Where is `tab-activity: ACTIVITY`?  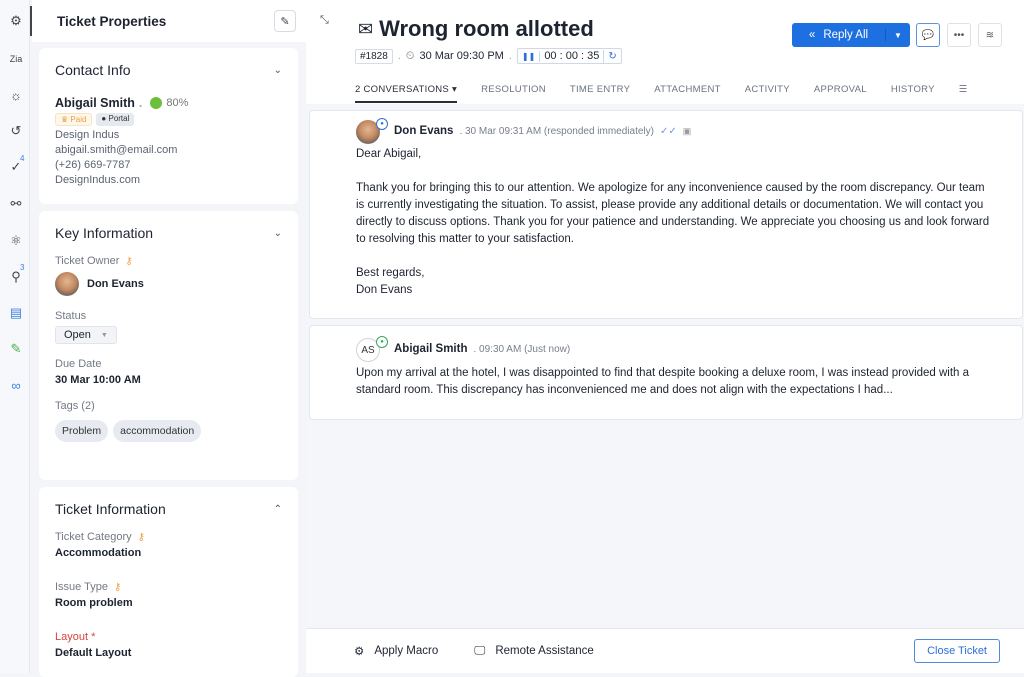
tab-activity: ACTIVITY is located at coordinates (767, 93).